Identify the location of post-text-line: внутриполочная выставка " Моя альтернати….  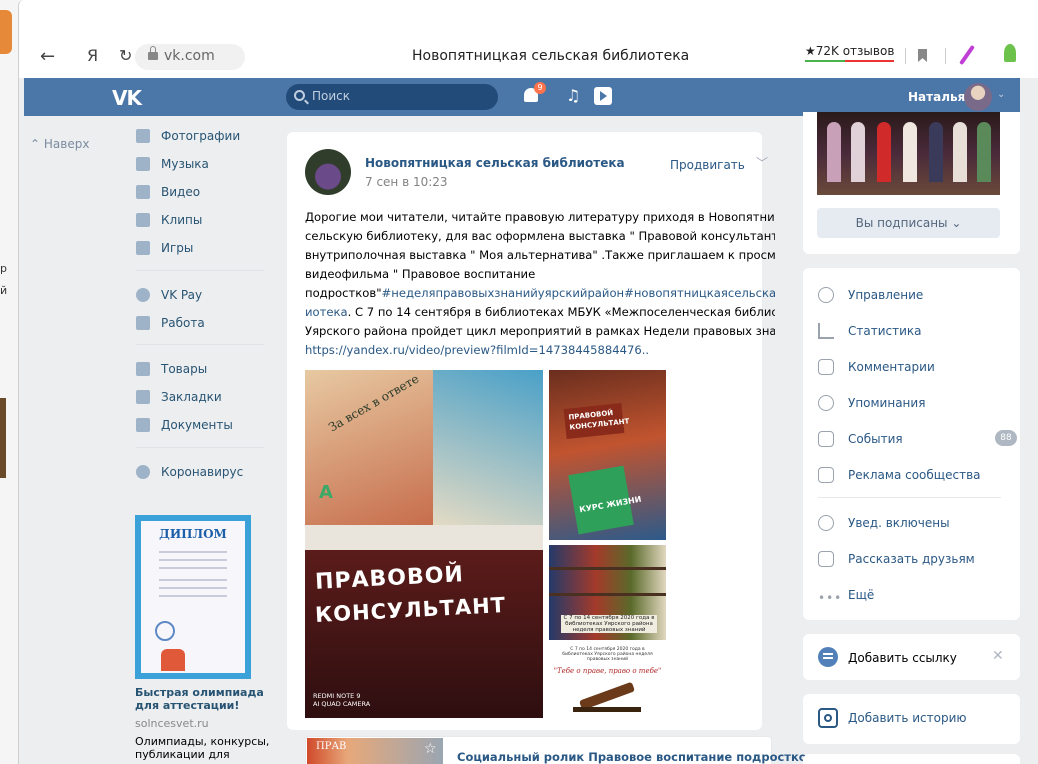
(540, 255).